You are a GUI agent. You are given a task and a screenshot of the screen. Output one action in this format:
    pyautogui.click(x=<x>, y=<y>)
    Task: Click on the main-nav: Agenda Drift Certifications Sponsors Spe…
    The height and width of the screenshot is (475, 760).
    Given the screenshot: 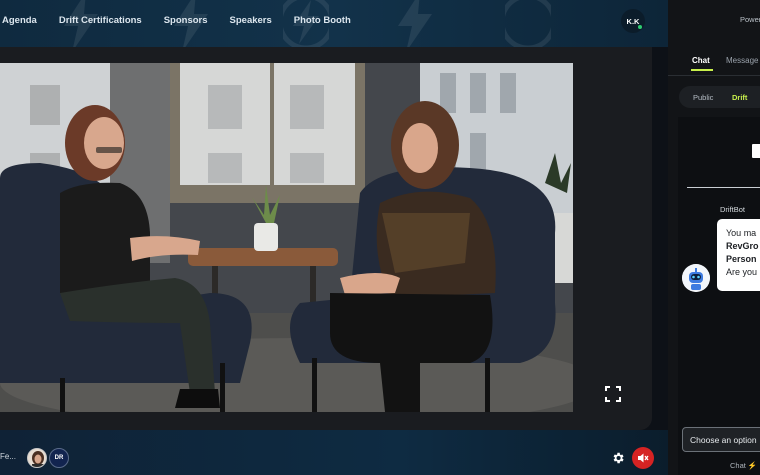 What is the action you would take?
    pyautogui.click(x=187, y=20)
    